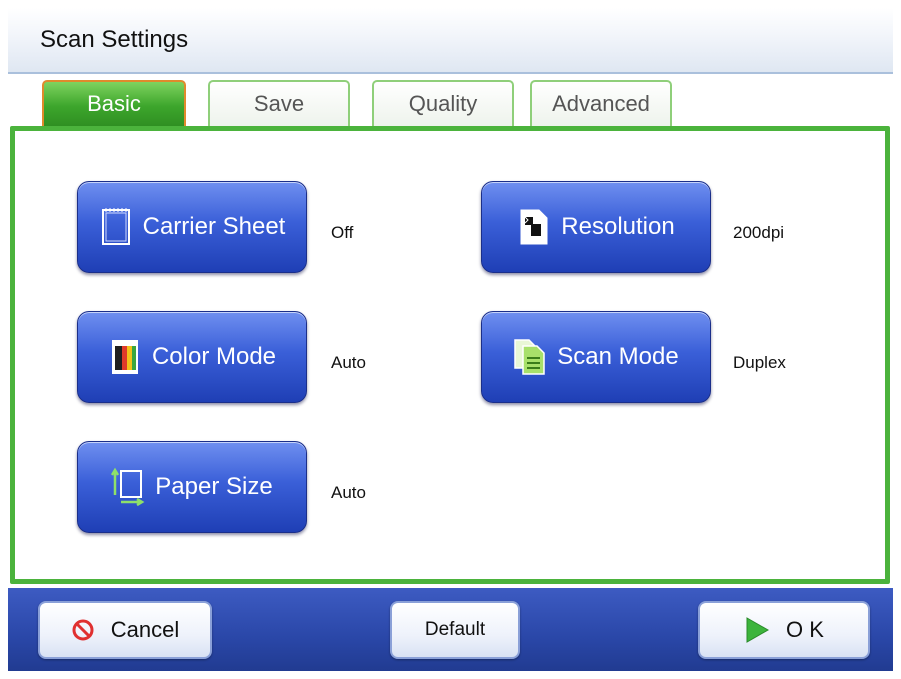  What do you see at coordinates (348, 492) in the screenshot?
I see `paper-size-value: Auto` at bounding box center [348, 492].